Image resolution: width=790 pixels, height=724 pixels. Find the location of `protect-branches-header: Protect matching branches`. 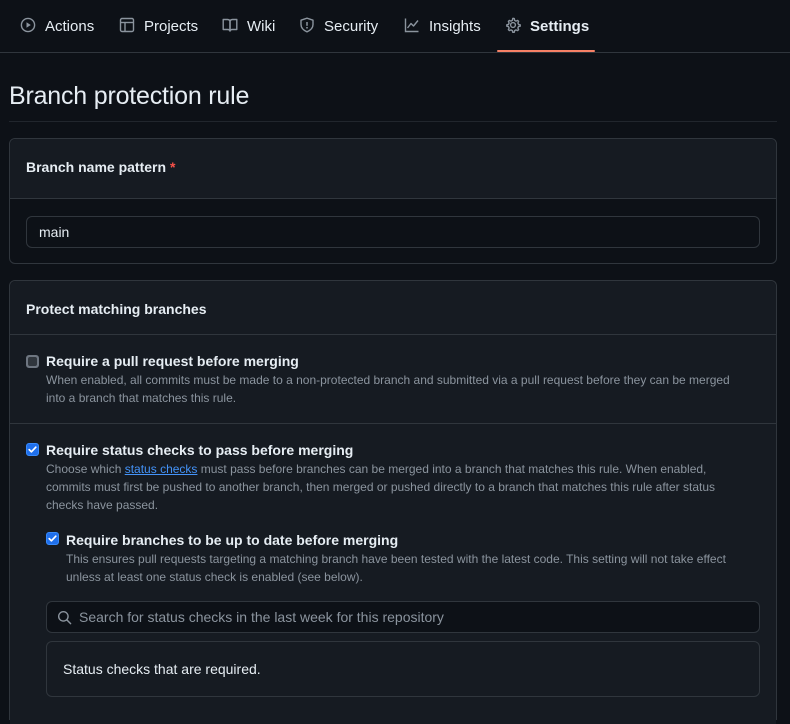

protect-branches-header: Protect matching branches is located at coordinates (393, 308).